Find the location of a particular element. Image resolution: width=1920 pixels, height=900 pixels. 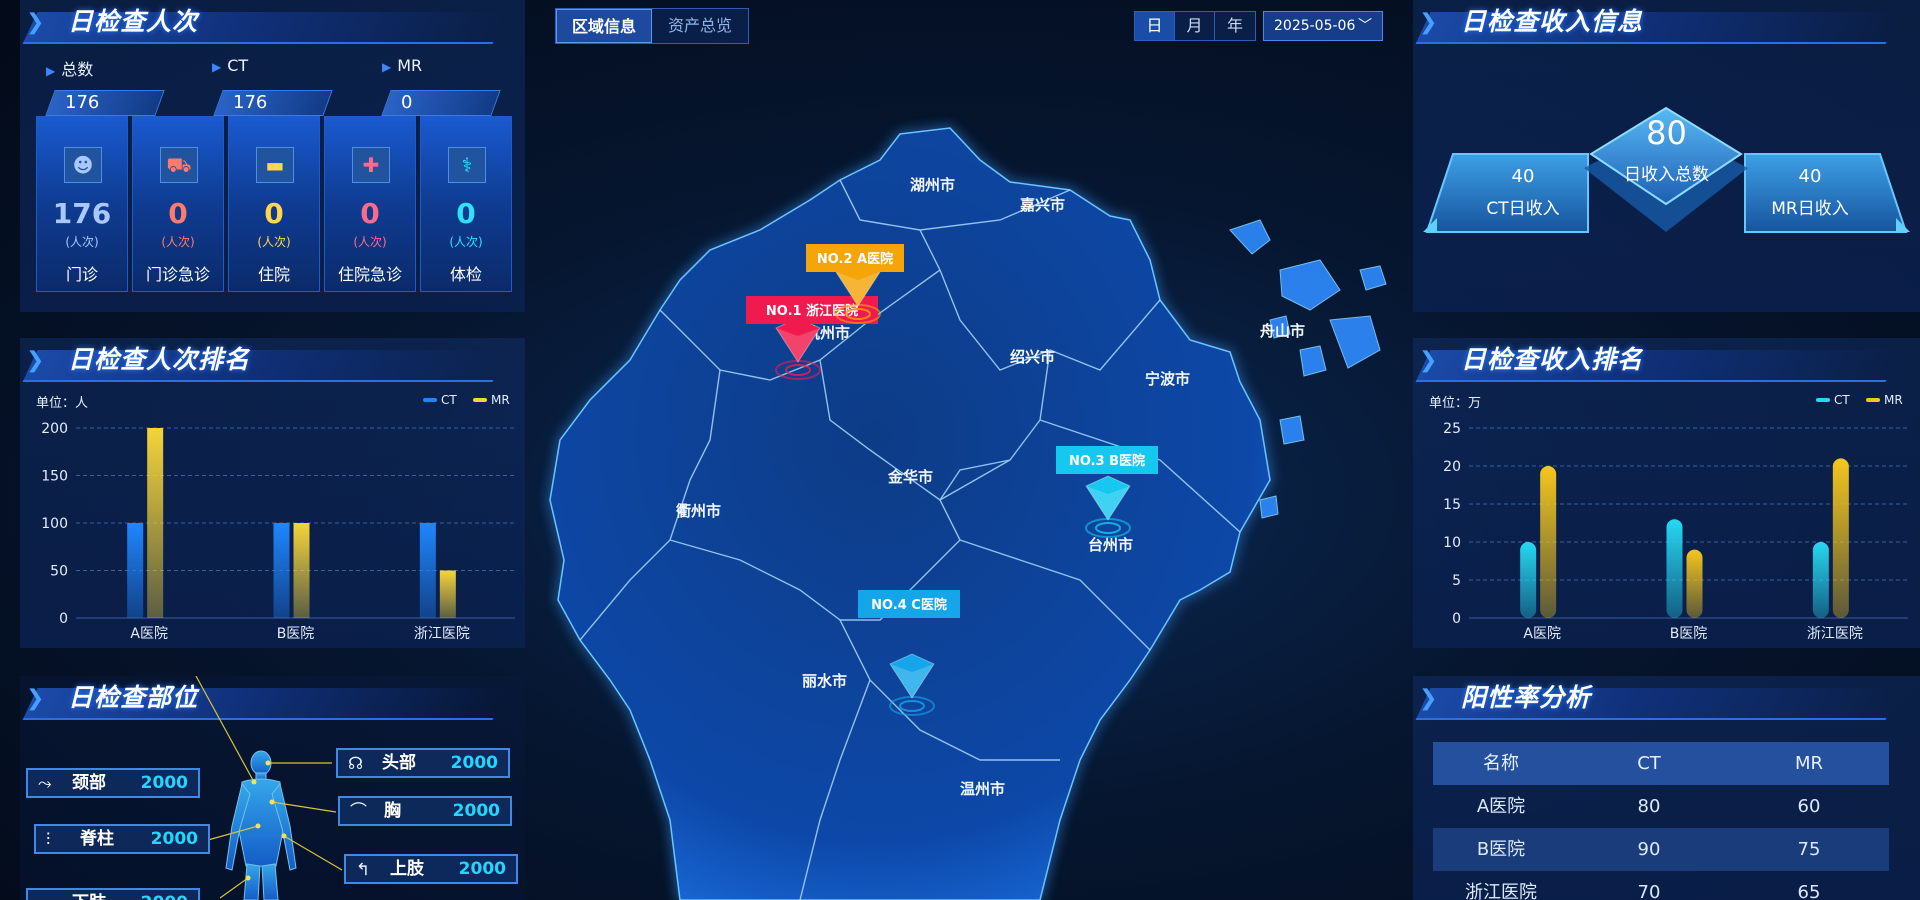

column-header: MR is located at coordinates (1809, 763).